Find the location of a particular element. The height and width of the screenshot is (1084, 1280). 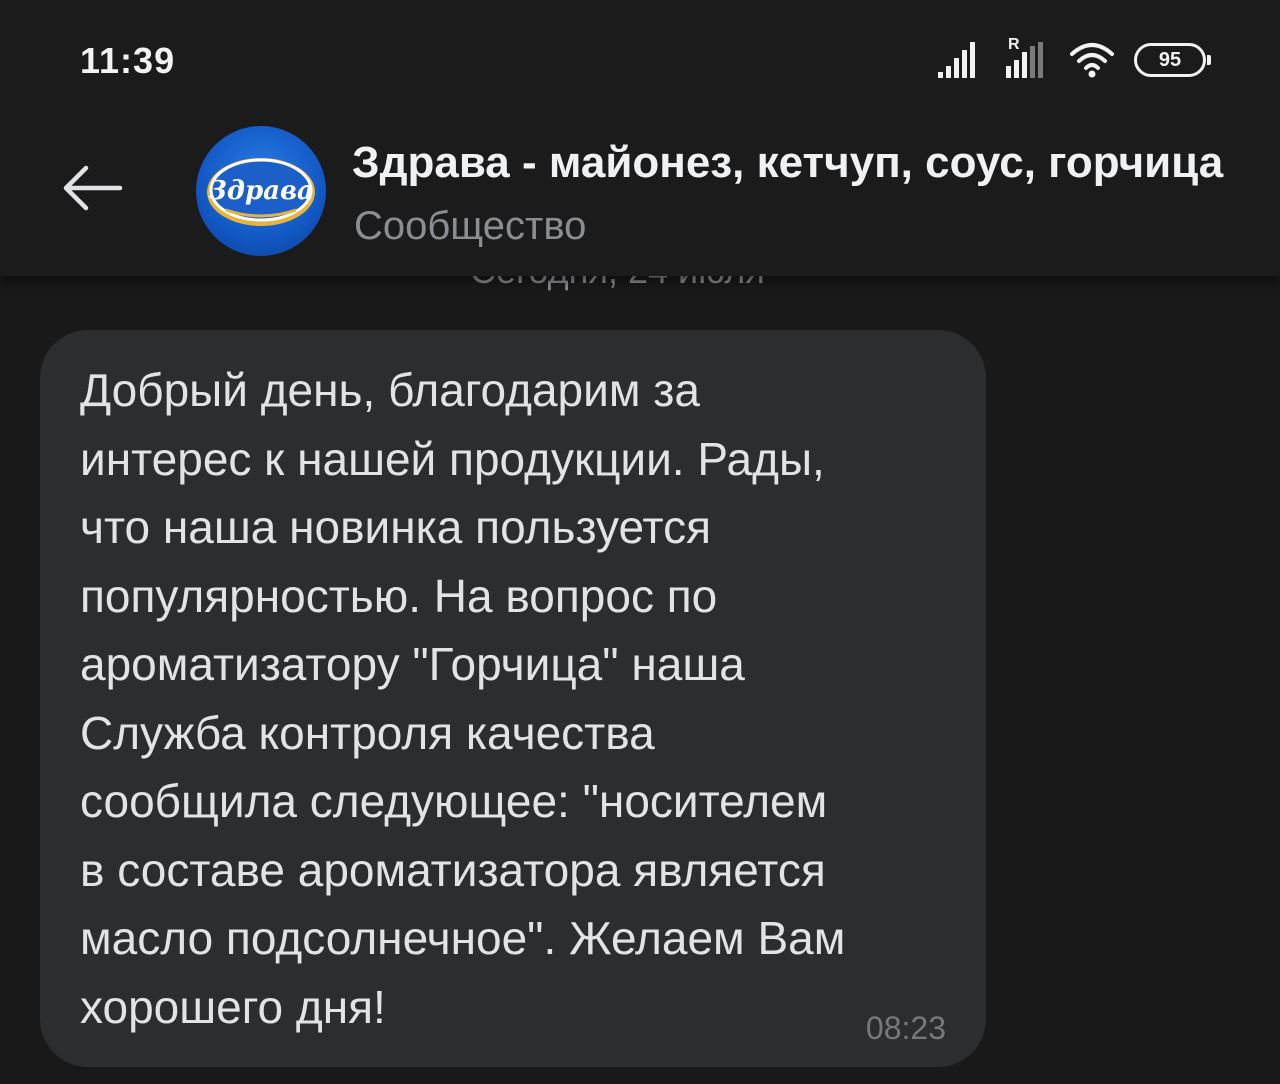

signal-icon is located at coordinates (956, 60).